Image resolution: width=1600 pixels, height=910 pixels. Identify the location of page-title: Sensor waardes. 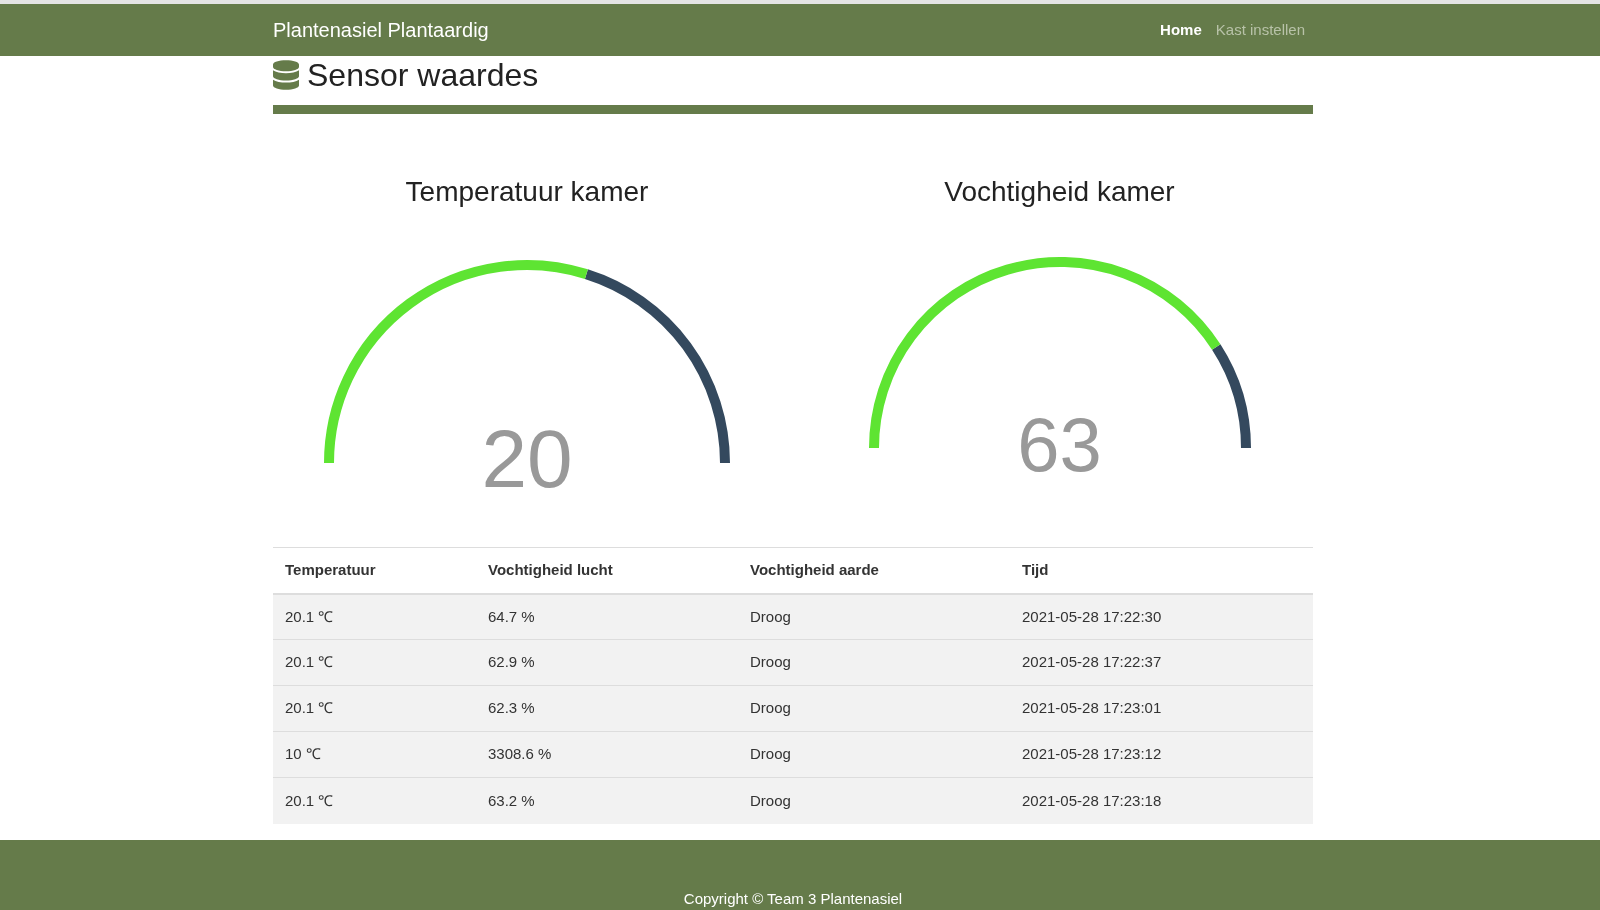
(423, 75).